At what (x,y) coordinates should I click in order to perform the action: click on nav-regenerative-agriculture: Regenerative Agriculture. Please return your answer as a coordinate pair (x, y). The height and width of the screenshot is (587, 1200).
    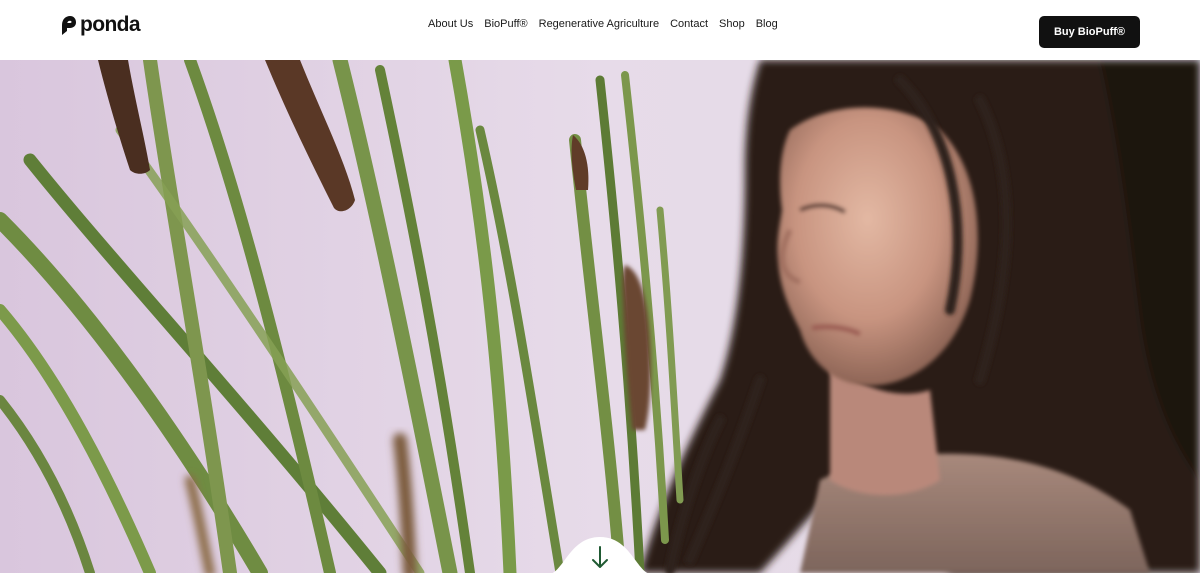
    Looking at the image, I should click on (599, 24).